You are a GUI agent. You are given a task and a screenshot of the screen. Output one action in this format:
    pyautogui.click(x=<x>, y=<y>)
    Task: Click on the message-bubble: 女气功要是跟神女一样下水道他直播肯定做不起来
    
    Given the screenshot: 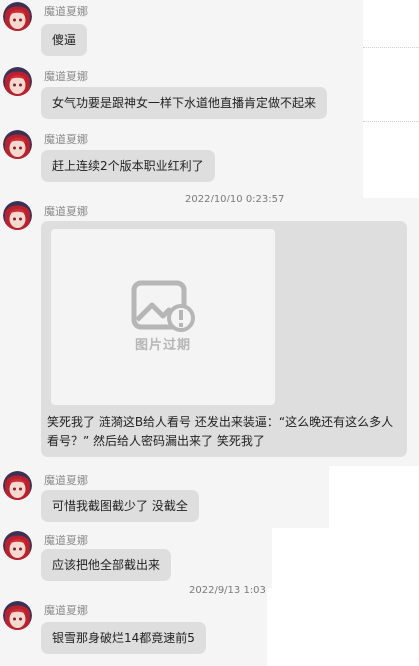 What is the action you would take?
    pyautogui.click(x=184, y=103)
    